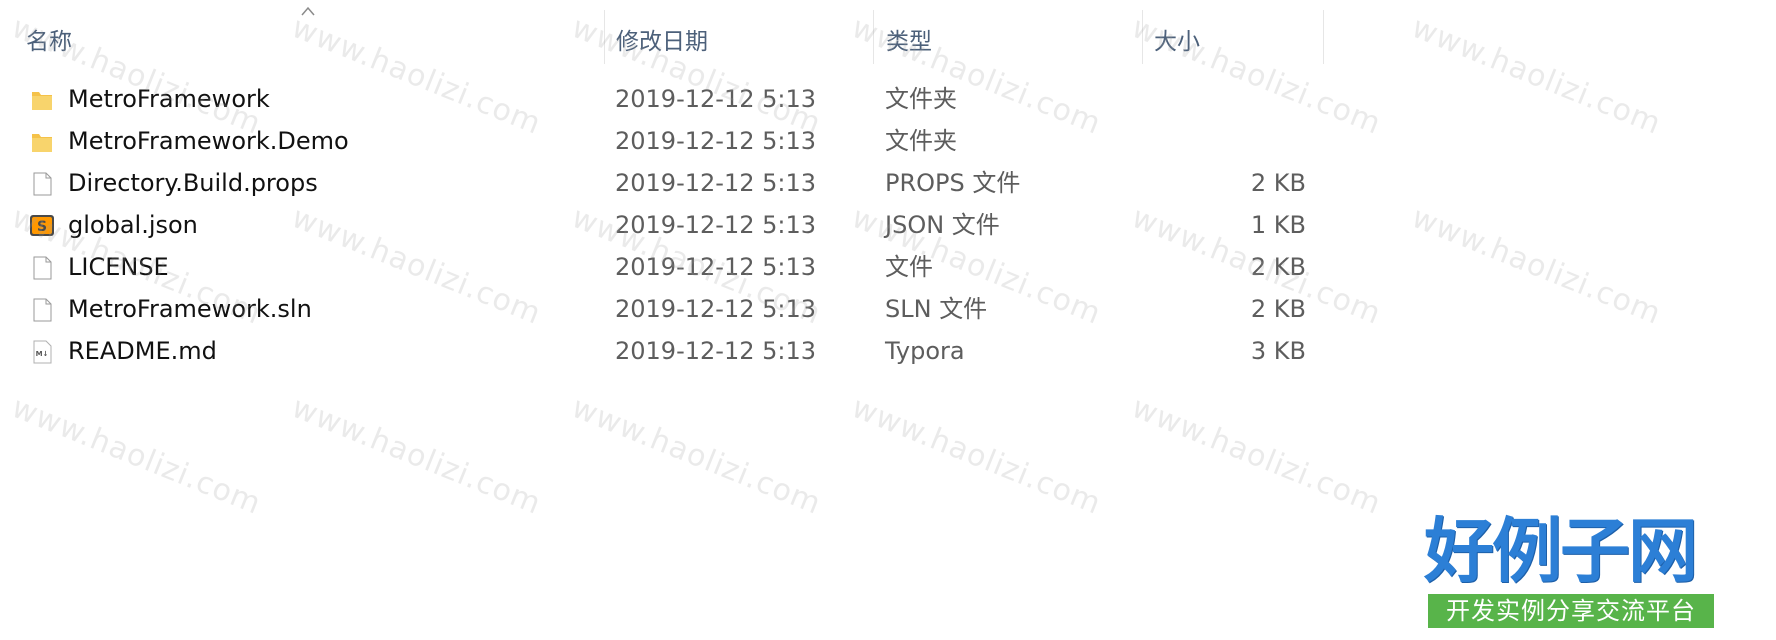 This screenshot has width=1776, height=640. Describe the element at coordinates (208, 141) in the screenshot. I see `file-name: MetroFramework.Demo` at that location.